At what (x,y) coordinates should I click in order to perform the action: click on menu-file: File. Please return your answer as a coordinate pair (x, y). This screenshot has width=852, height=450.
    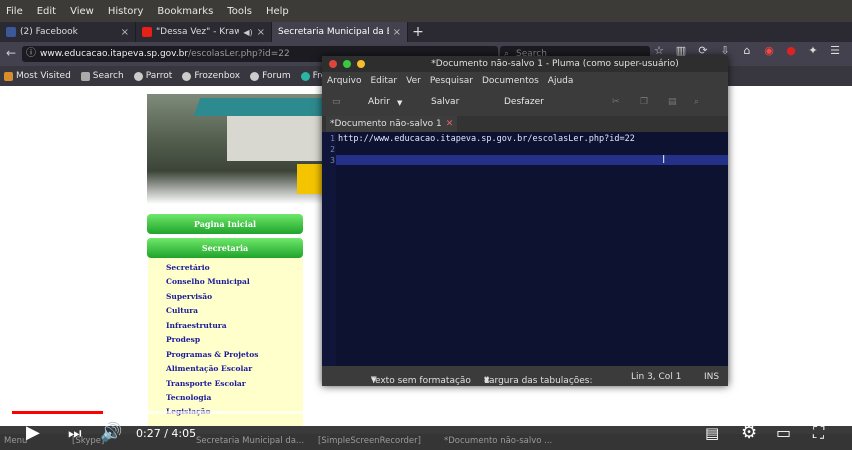
    Looking at the image, I should click on (14, 11).